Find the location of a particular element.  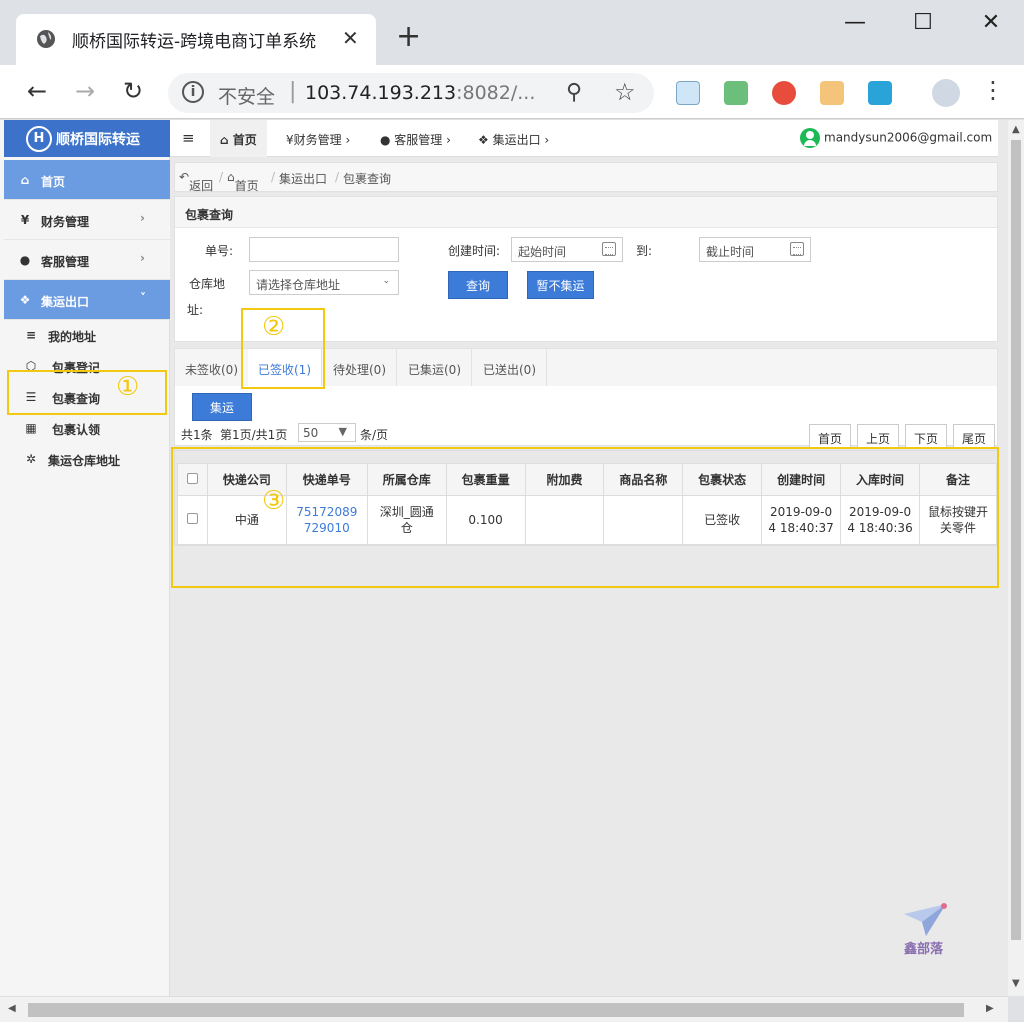

bookmark-star-icon: ☆ is located at coordinates (625, 92).